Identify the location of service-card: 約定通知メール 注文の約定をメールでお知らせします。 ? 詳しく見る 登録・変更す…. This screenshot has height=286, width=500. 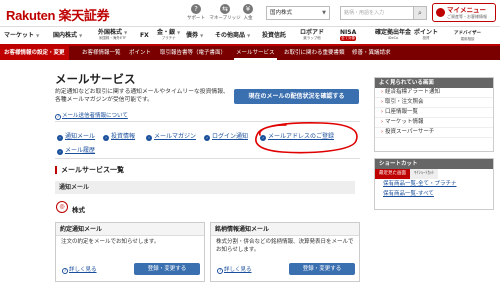
(130, 252).